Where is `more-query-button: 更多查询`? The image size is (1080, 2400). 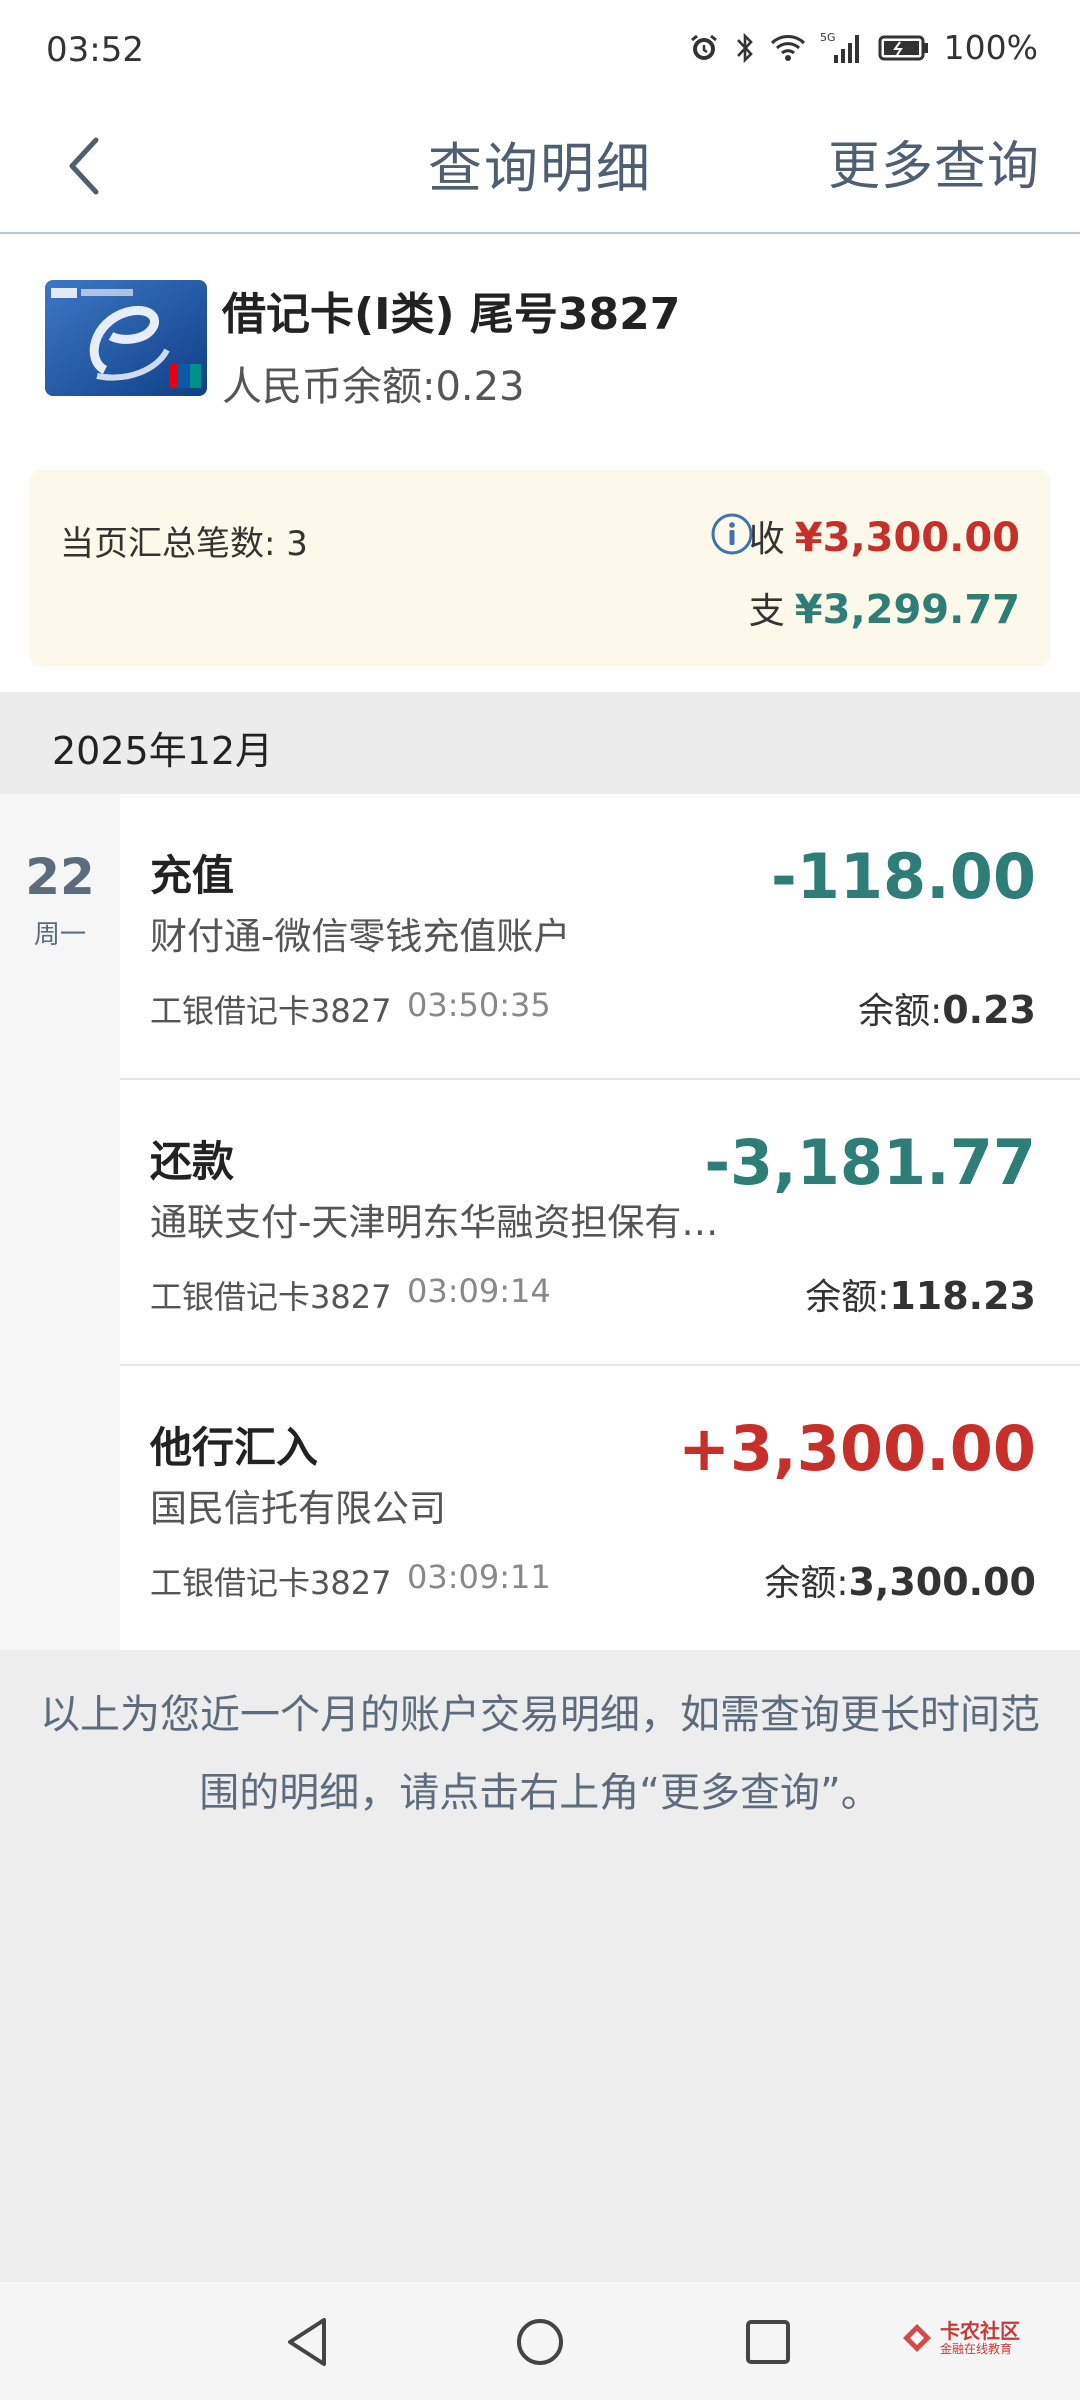 more-query-button: 更多查询 is located at coordinates (934, 161).